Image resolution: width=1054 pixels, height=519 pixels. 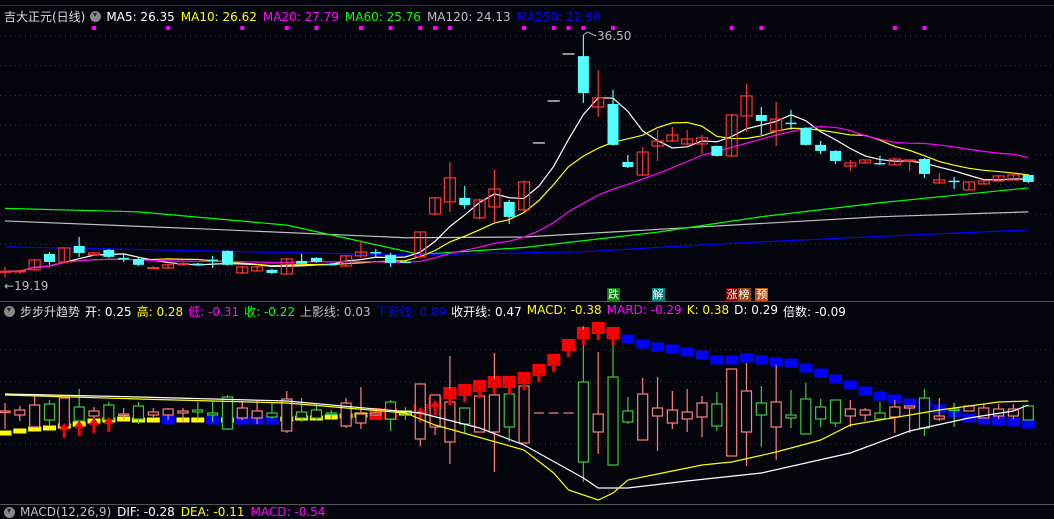 What do you see at coordinates (96, 16) in the screenshot?
I see `settings-dropdown-icon` at bounding box center [96, 16].